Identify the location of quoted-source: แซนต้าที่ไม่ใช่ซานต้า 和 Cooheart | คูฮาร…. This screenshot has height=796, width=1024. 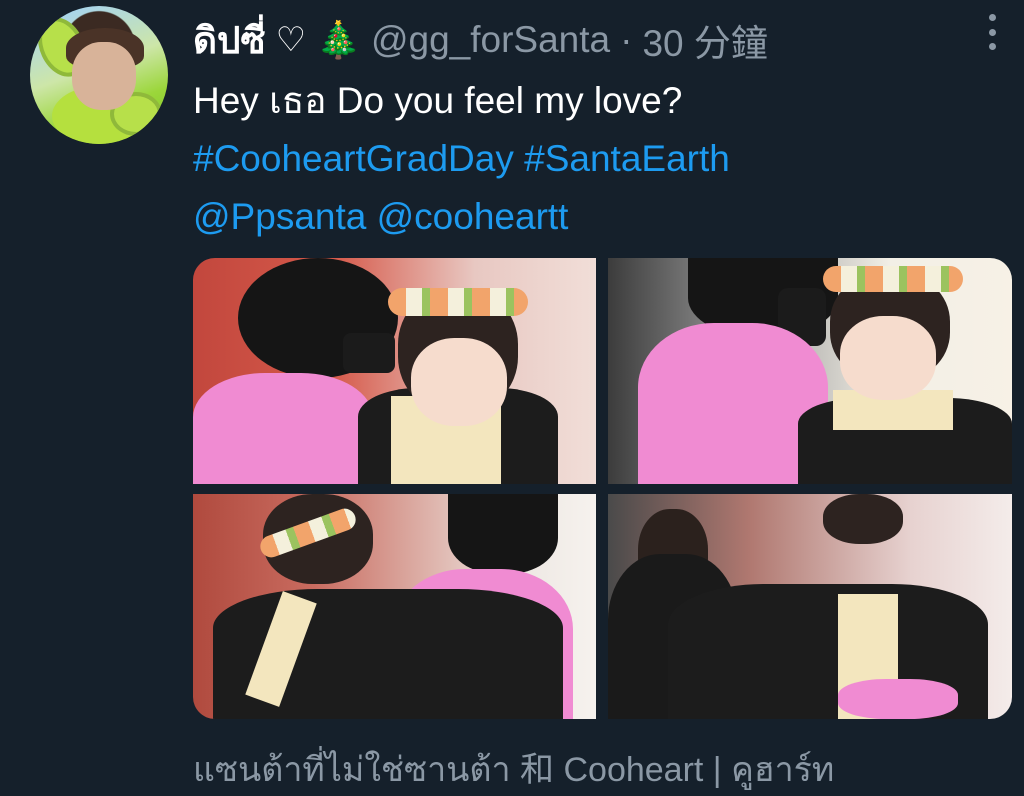
(513, 769).